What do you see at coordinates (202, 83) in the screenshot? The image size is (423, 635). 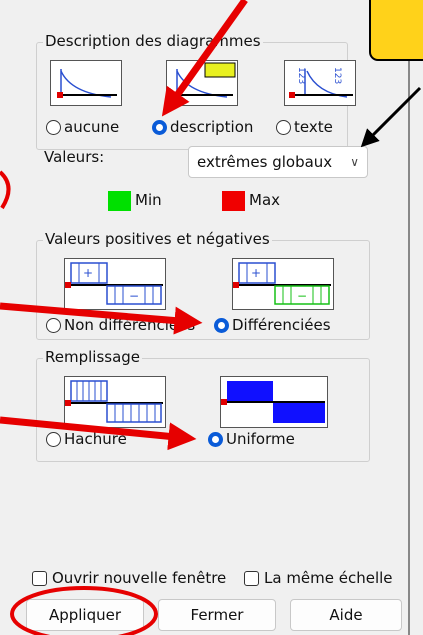 I see `diagram-description-icon` at bounding box center [202, 83].